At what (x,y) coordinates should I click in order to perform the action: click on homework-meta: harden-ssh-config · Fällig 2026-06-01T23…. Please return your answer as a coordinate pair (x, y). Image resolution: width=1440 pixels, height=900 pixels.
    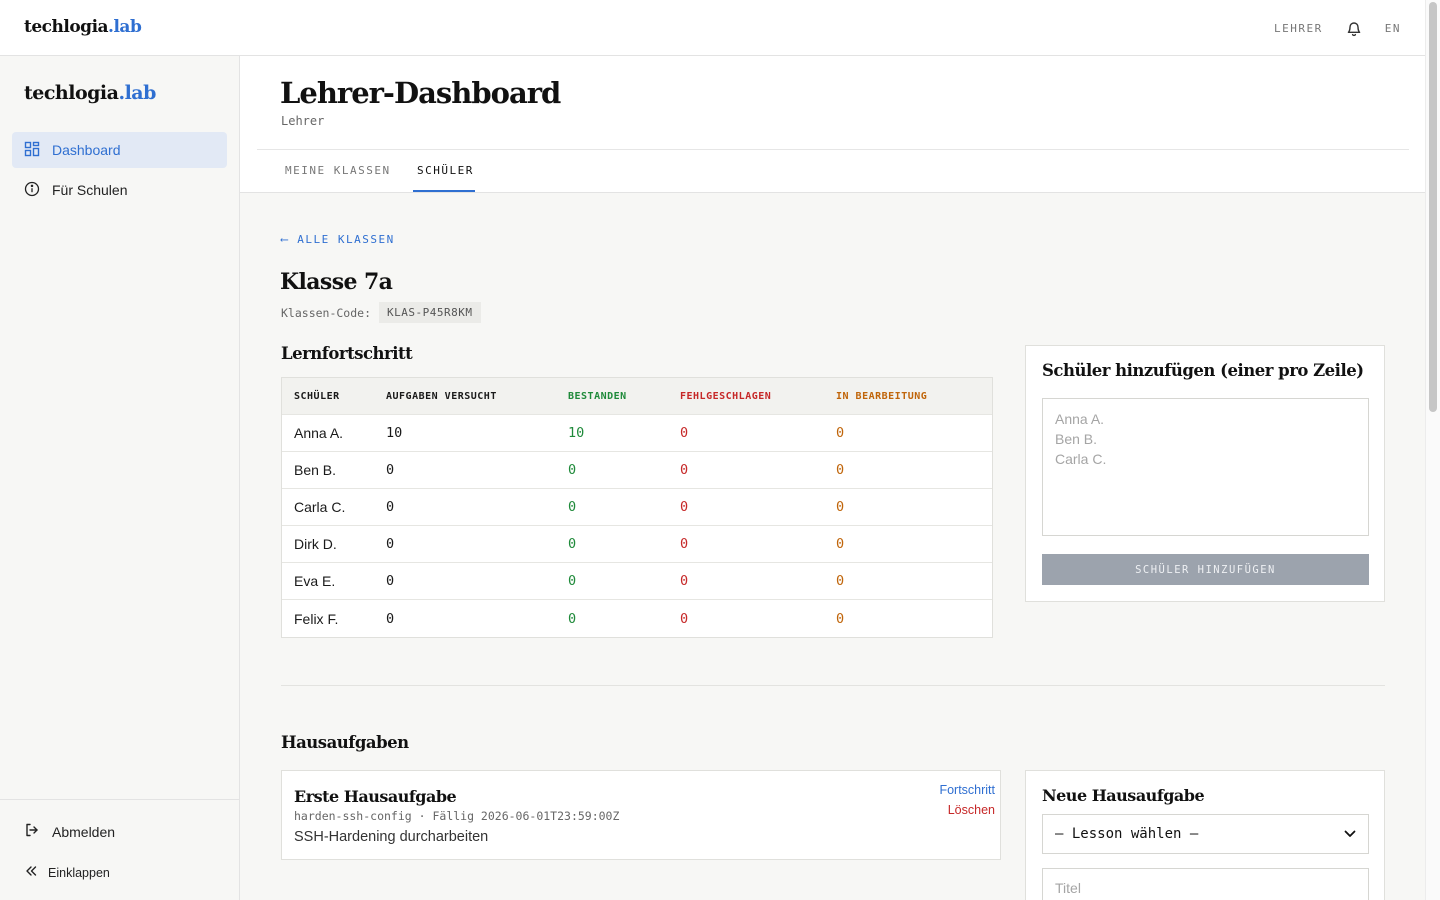
    Looking at the image, I should click on (457, 816).